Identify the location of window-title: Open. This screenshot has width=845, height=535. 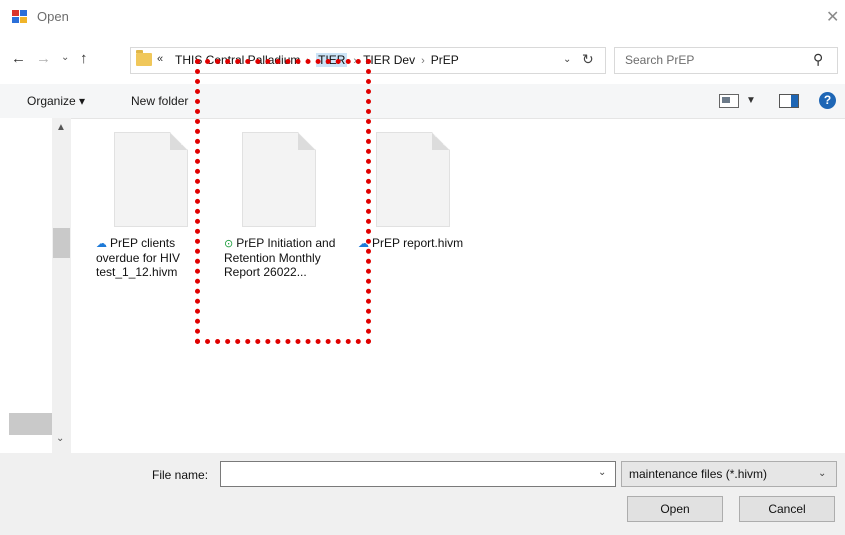
(53, 16).